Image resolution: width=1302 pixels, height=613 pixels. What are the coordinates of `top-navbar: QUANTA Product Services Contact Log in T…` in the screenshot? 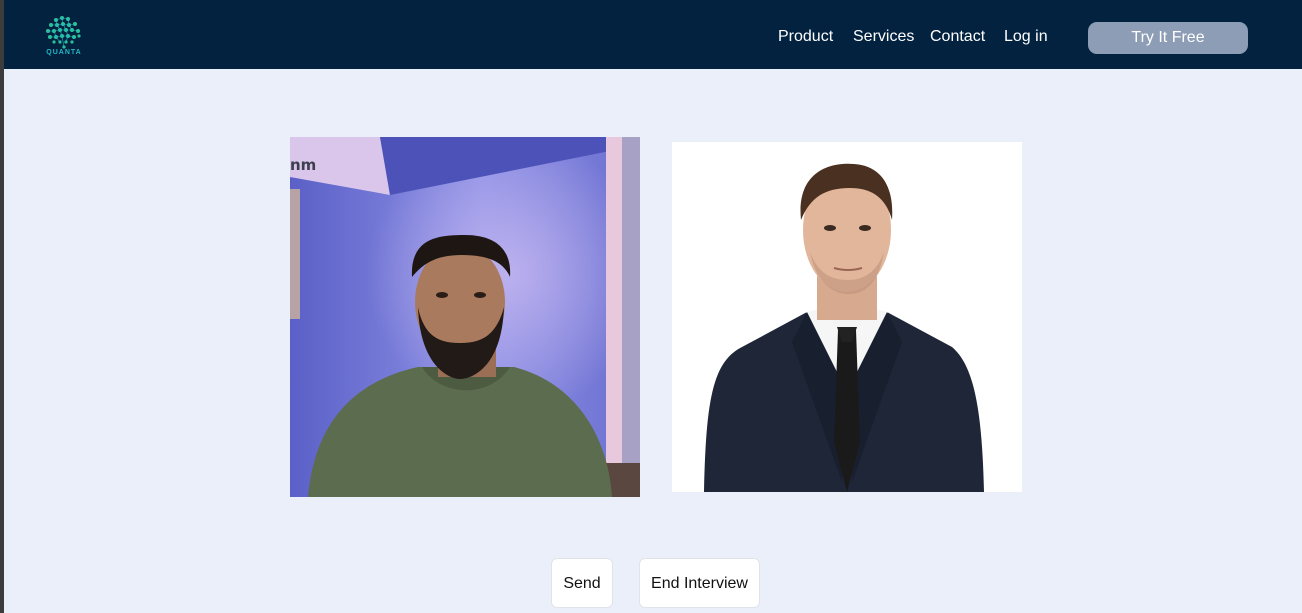 It's located at (653, 34).